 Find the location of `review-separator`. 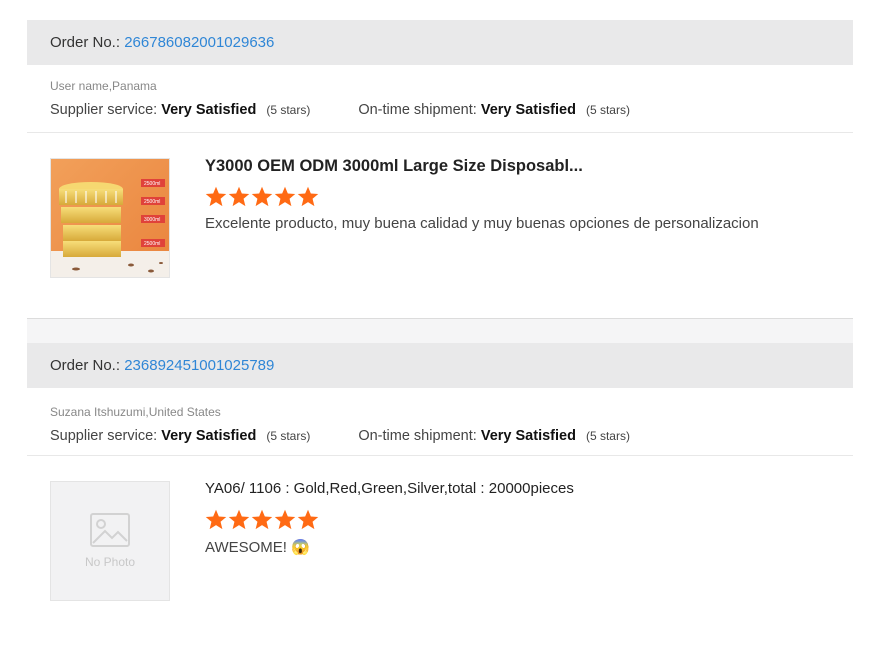

review-separator is located at coordinates (440, 331).